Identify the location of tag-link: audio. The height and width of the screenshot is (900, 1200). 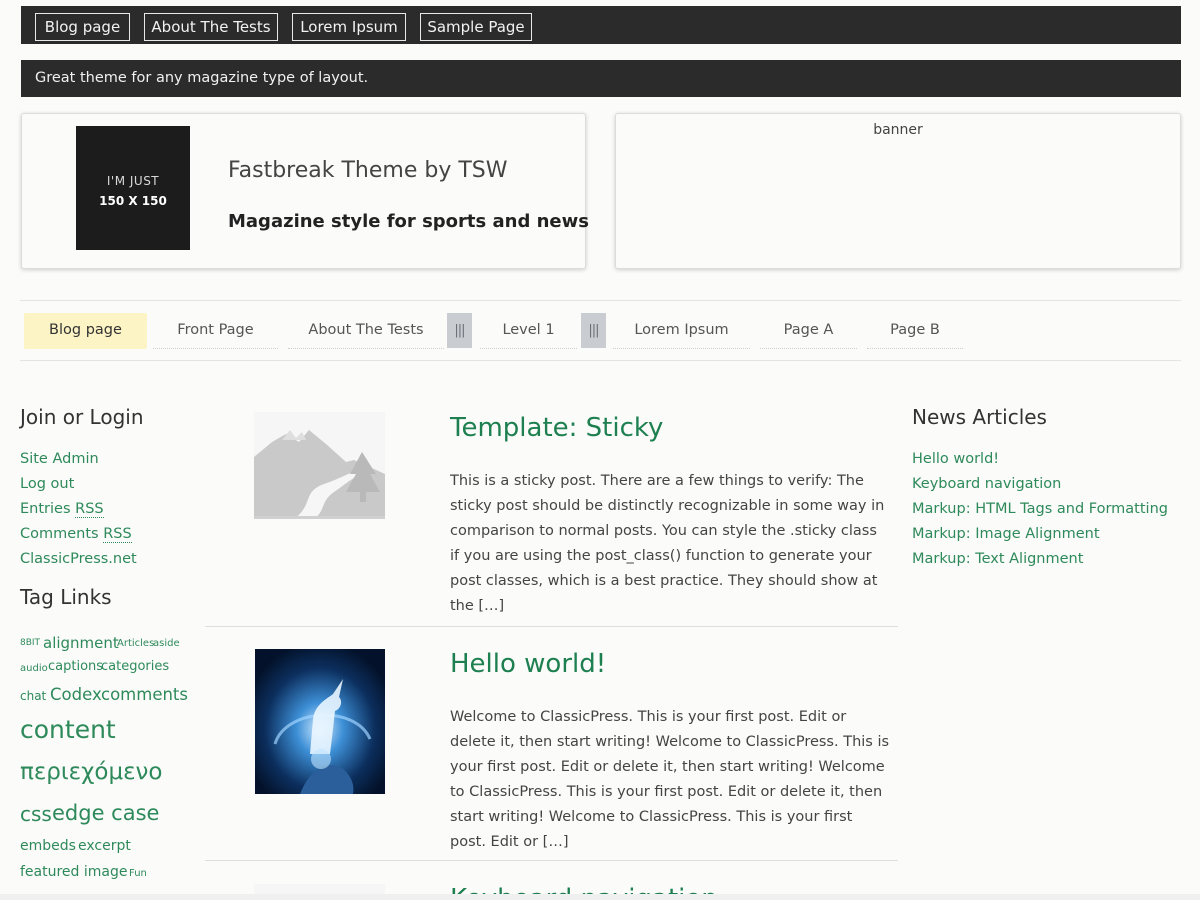
(34, 668).